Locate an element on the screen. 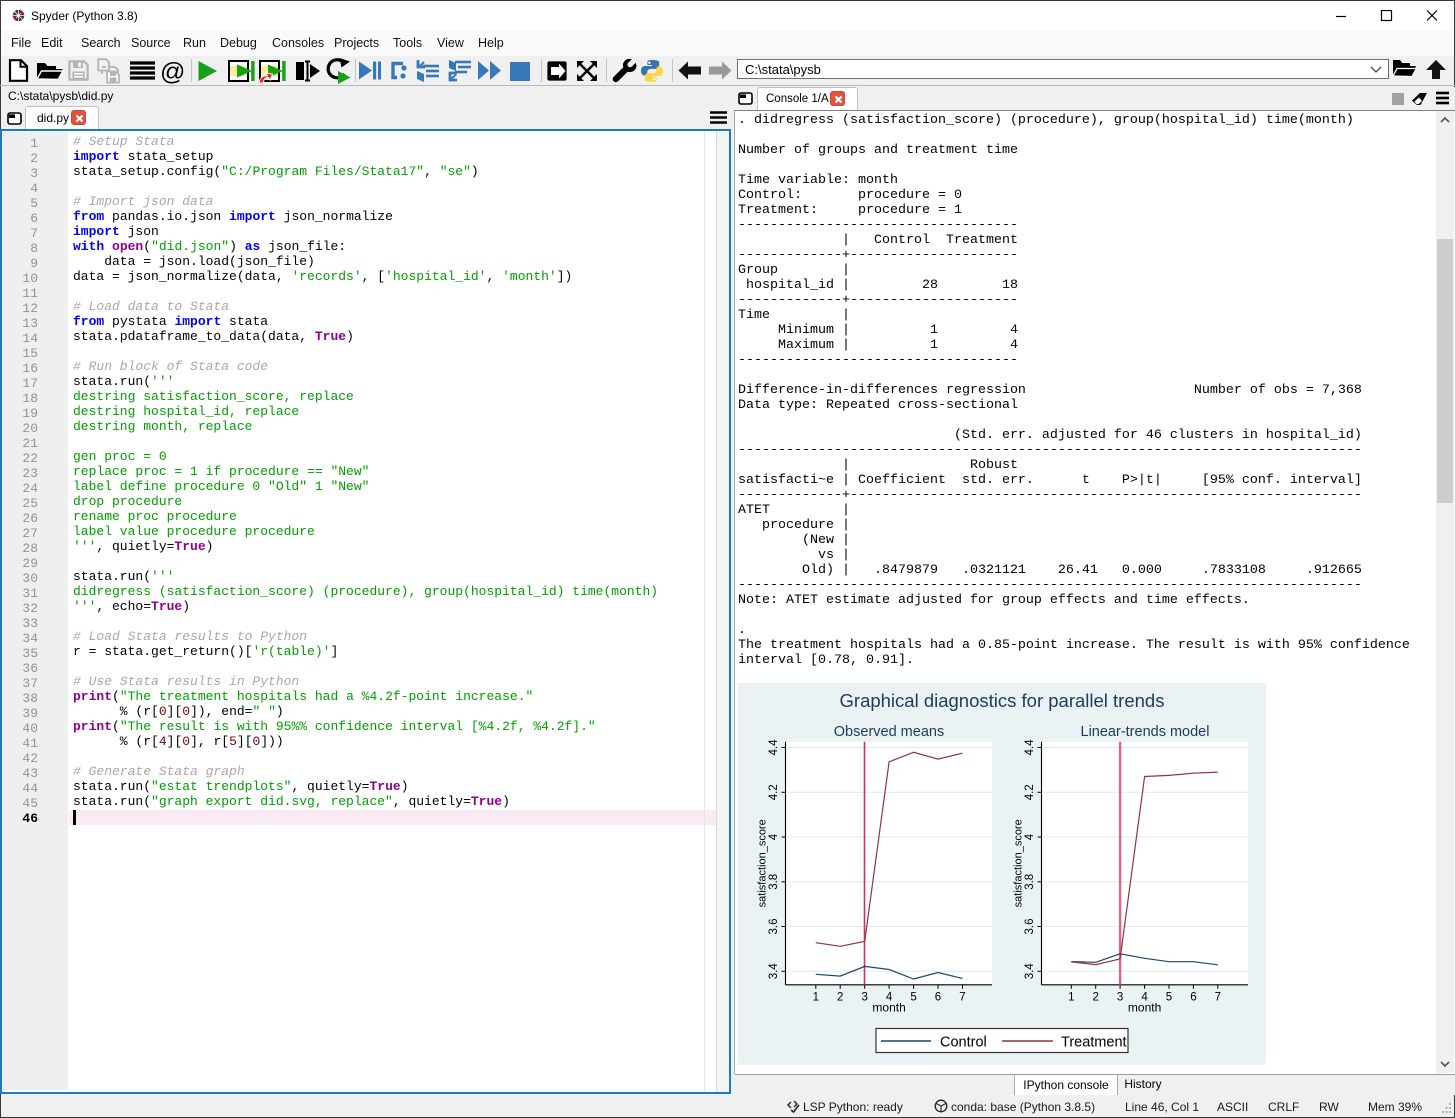 Image resolution: width=1455 pixels, height=1118 pixels. svg-text: Linear-trends model is located at coordinates (1145, 732).